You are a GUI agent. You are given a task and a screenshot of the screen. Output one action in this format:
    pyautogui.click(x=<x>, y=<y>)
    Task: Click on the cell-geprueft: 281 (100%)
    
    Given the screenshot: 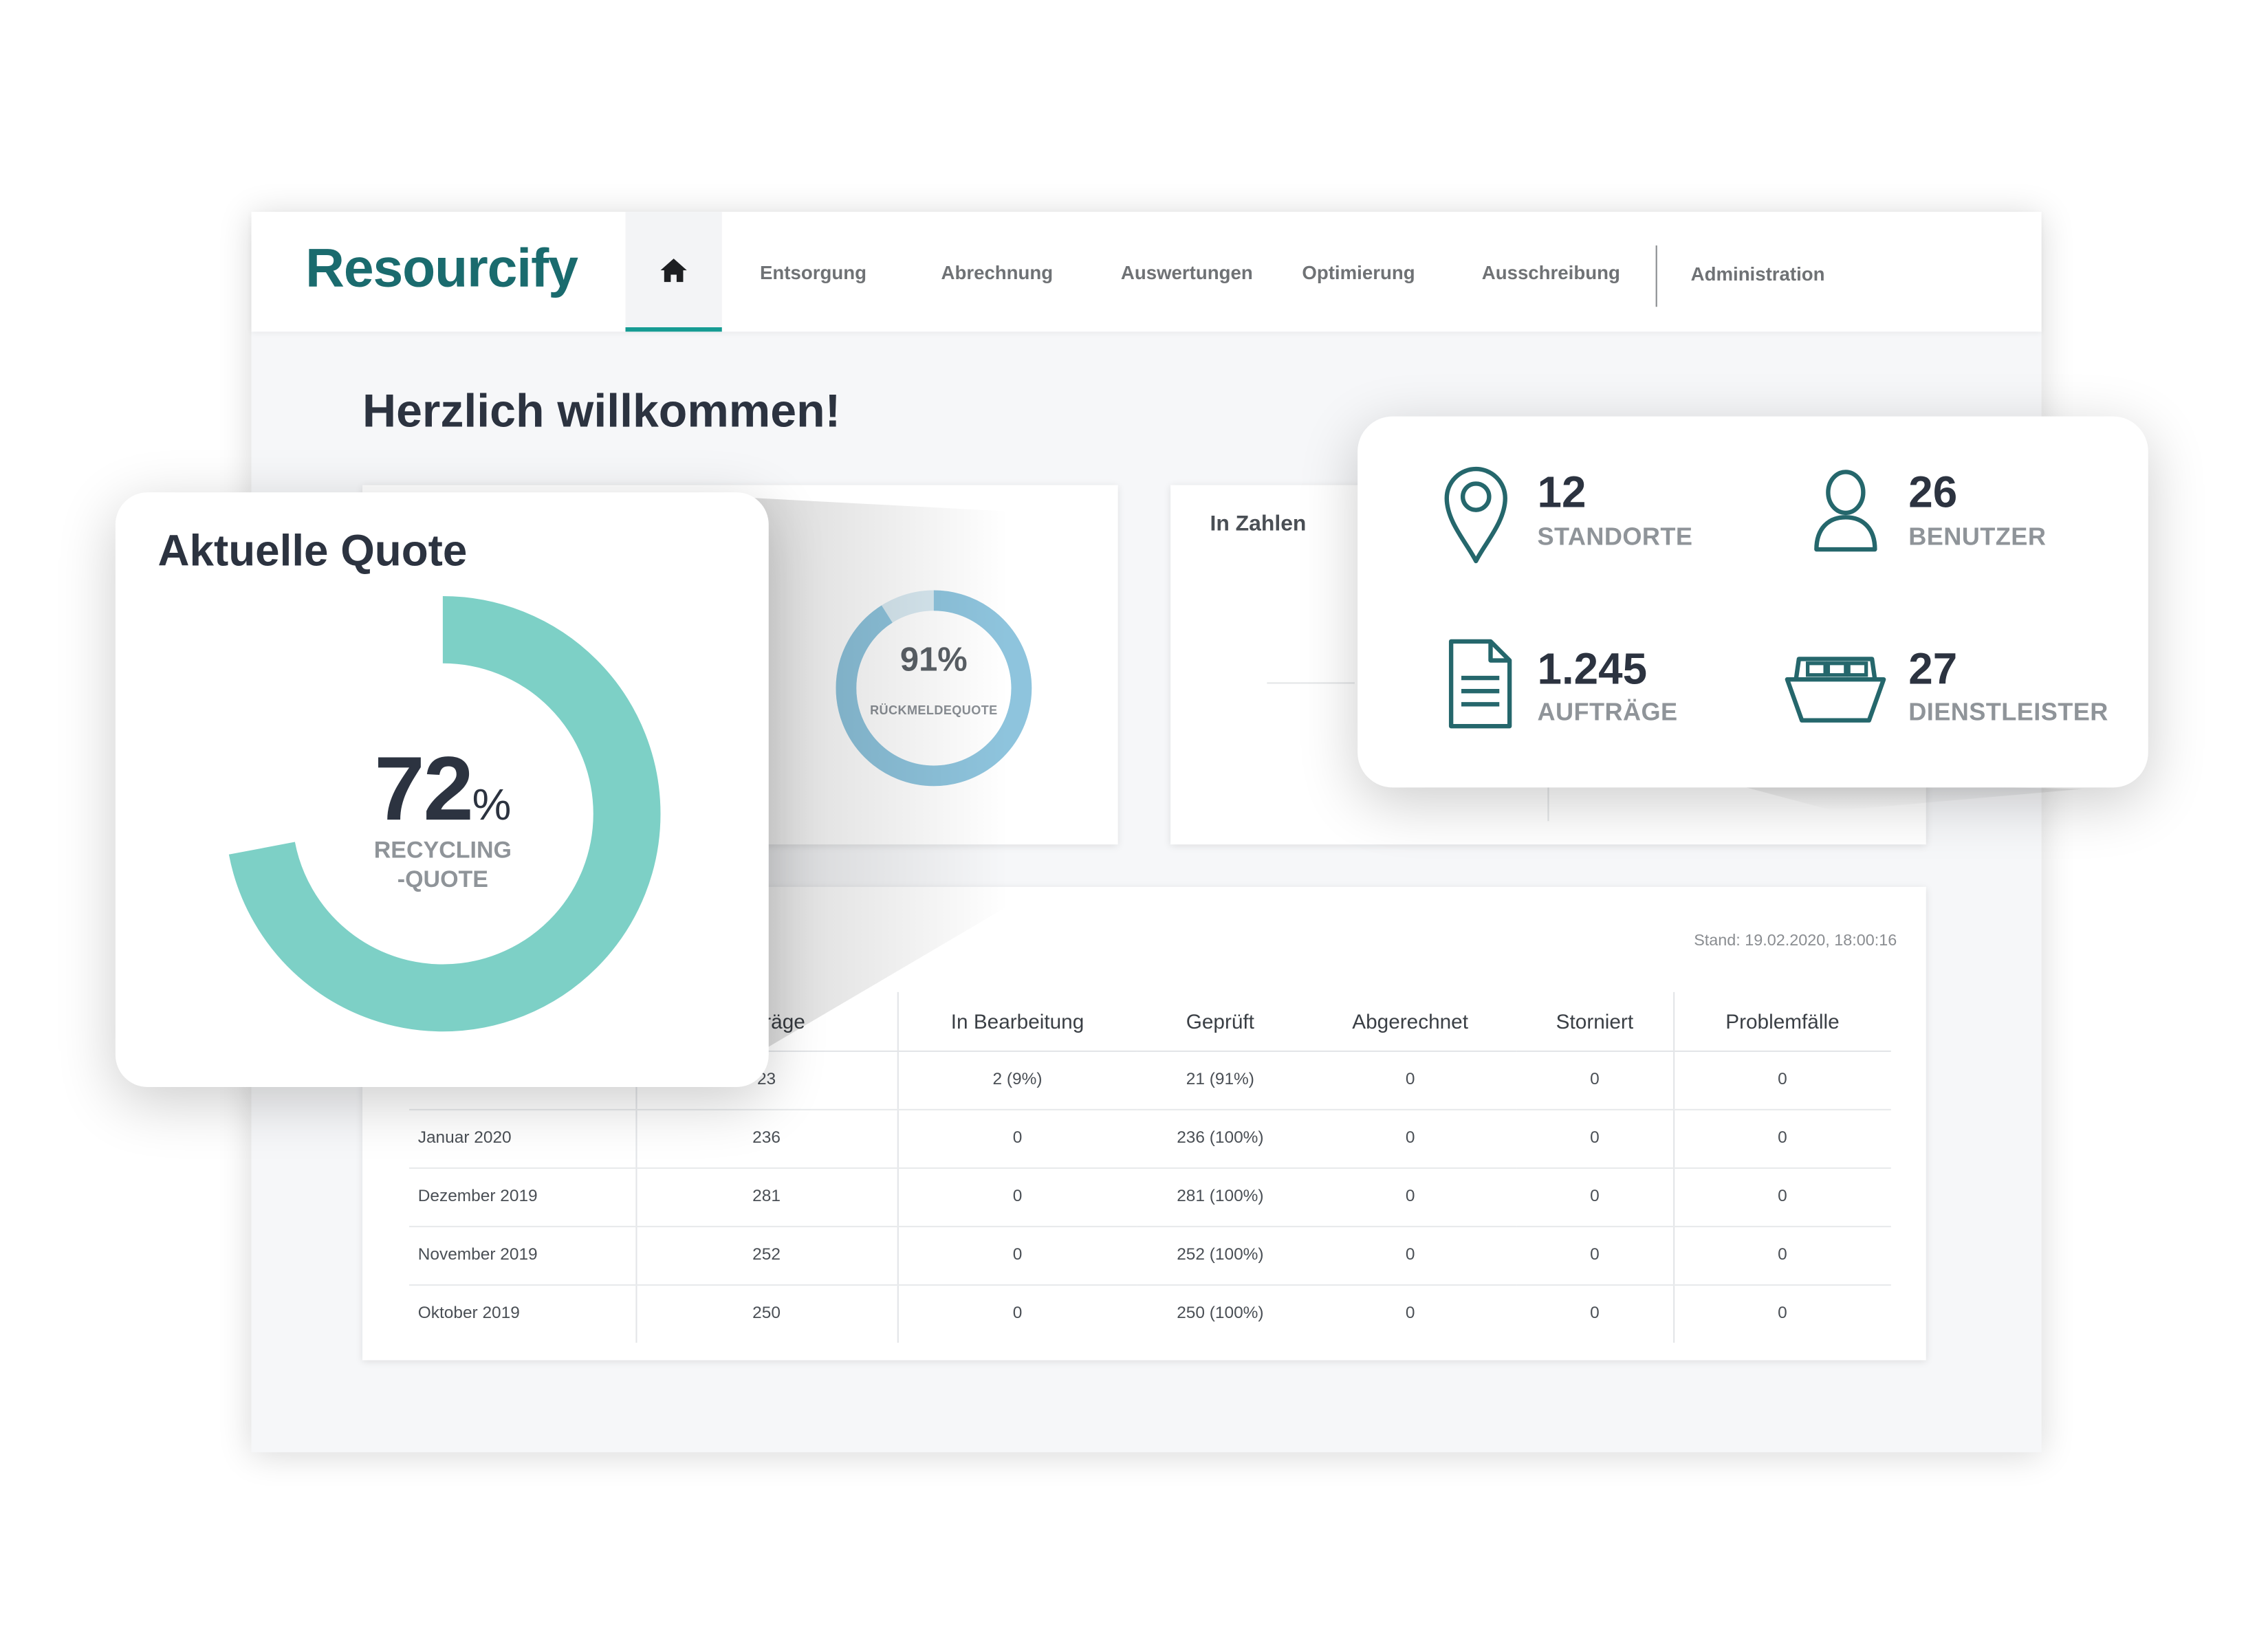 What is the action you would take?
    pyautogui.click(x=1220, y=1197)
    